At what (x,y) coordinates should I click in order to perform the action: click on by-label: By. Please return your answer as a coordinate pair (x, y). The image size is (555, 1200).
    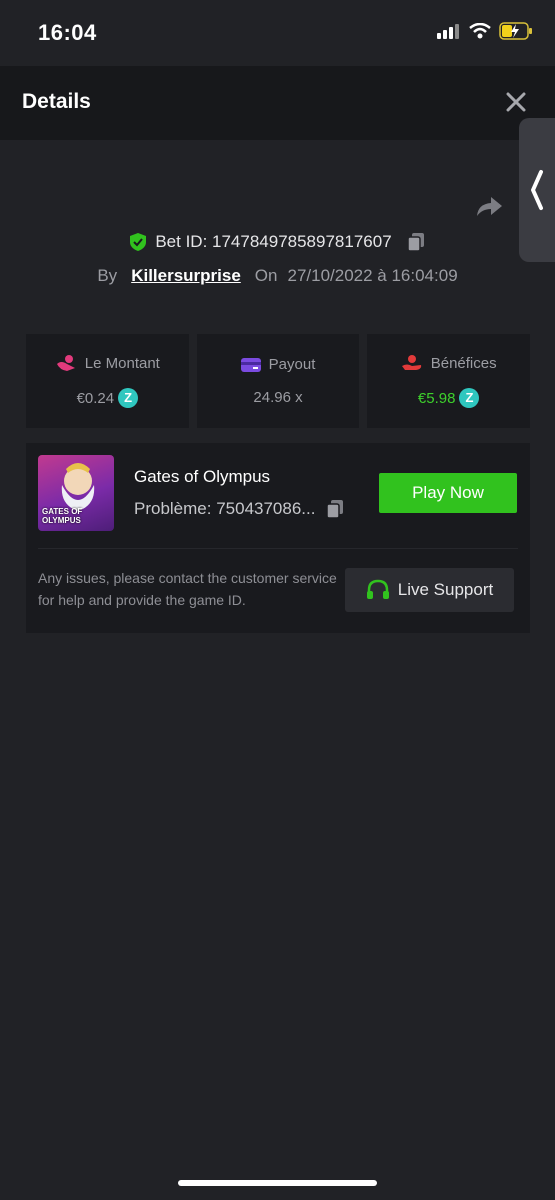
    Looking at the image, I should click on (107, 275).